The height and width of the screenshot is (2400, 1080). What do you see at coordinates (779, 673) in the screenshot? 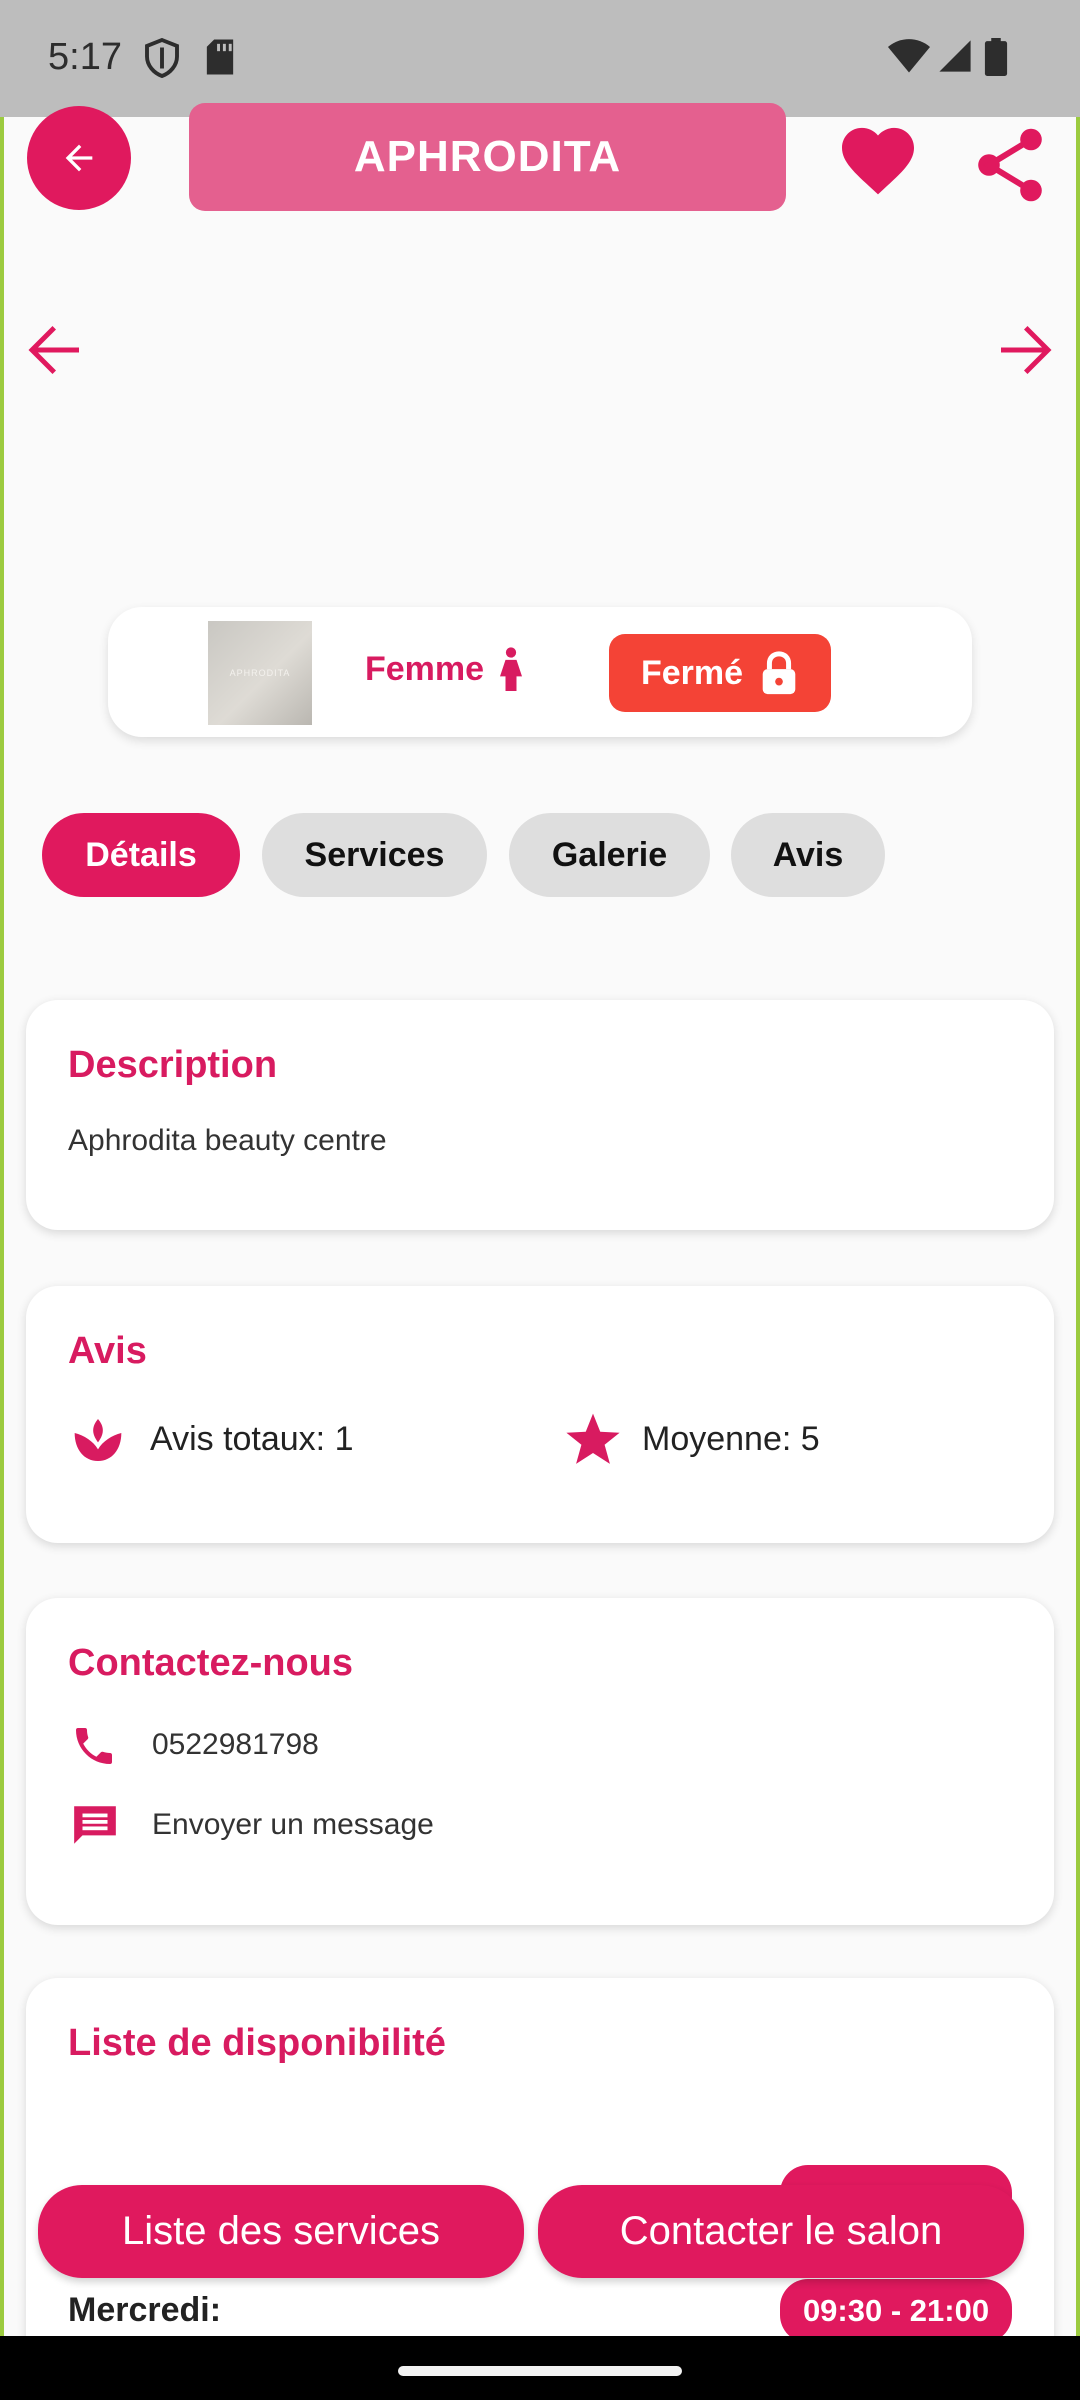
I see `lock-icon` at bounding box center [779, 673].